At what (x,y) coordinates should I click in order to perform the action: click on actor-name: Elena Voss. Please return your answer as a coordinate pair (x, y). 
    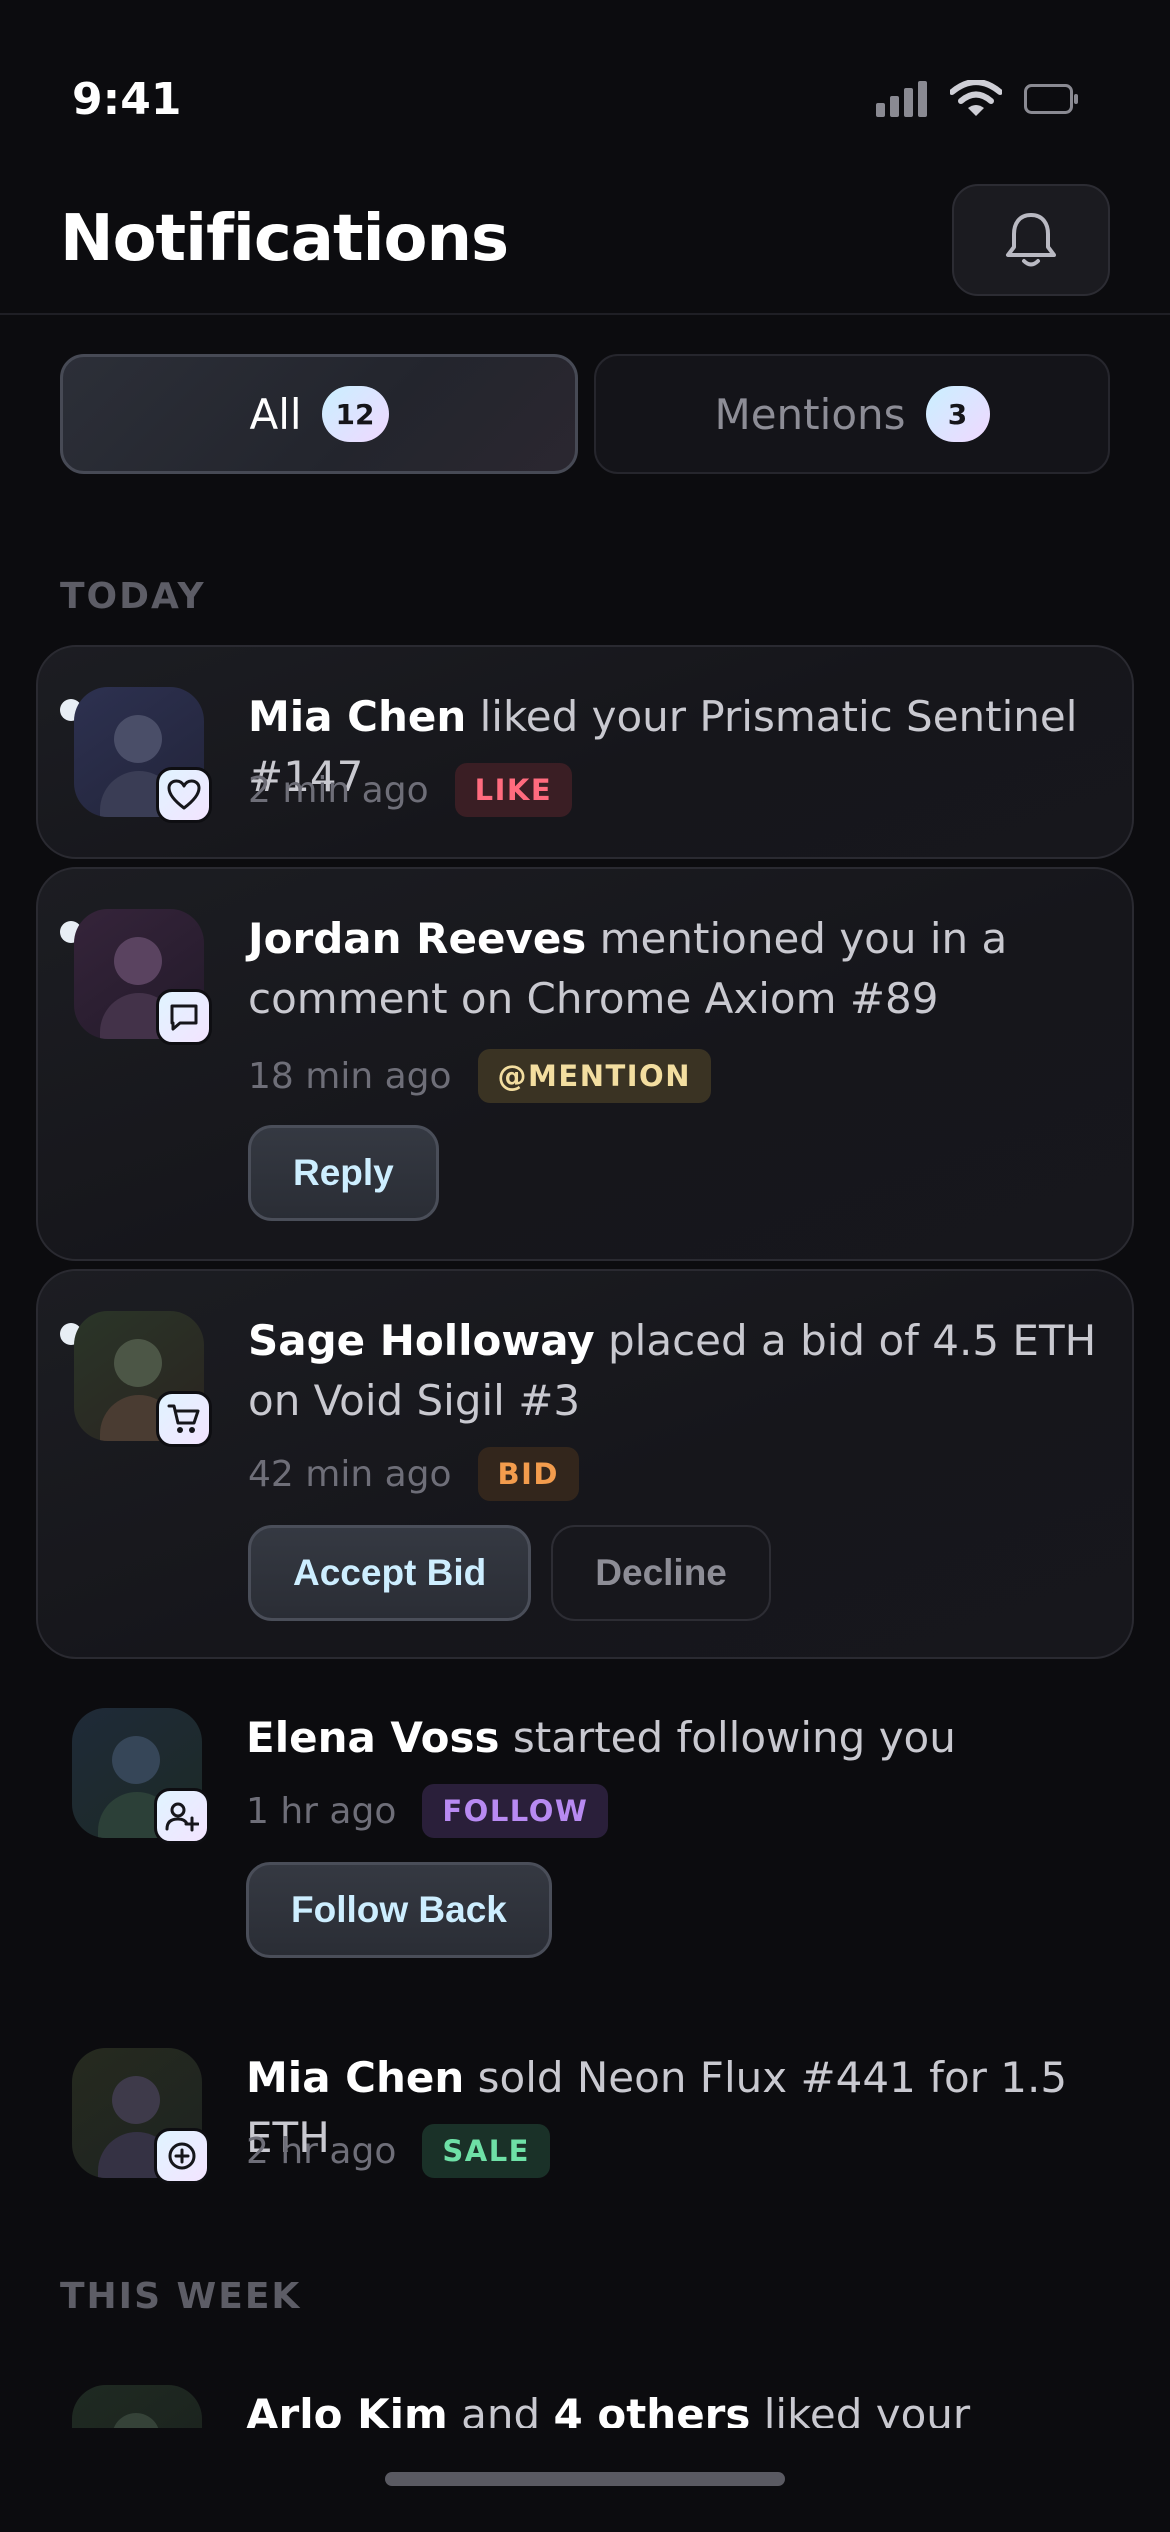
    Looking at the image, I should click on (373, 1737).